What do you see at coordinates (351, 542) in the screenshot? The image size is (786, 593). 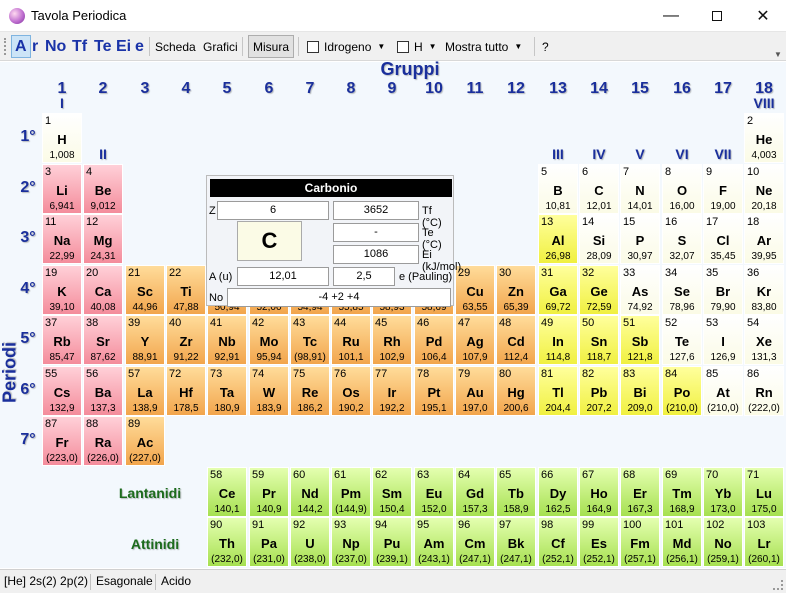 I see `element-cell-np: 93 Np (237,0)` at bounding box center [351, 542].